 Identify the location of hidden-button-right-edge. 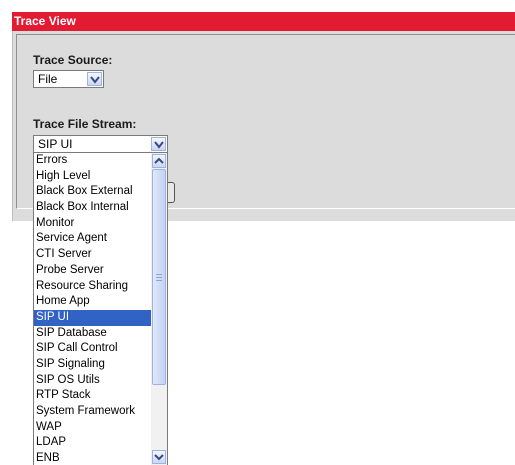
(171, 192).